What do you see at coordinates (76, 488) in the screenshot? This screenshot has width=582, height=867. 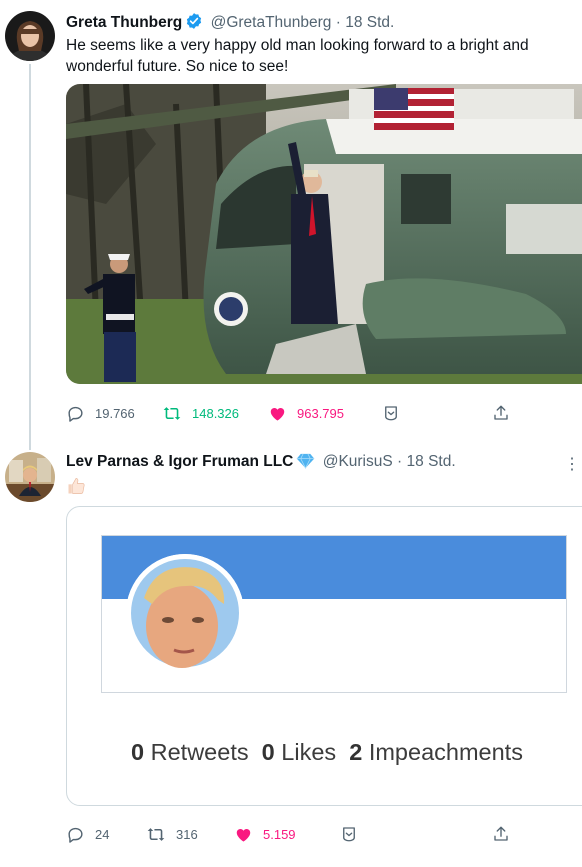 I see `thumbs-up-emoji` at bounding box center [76, 488].